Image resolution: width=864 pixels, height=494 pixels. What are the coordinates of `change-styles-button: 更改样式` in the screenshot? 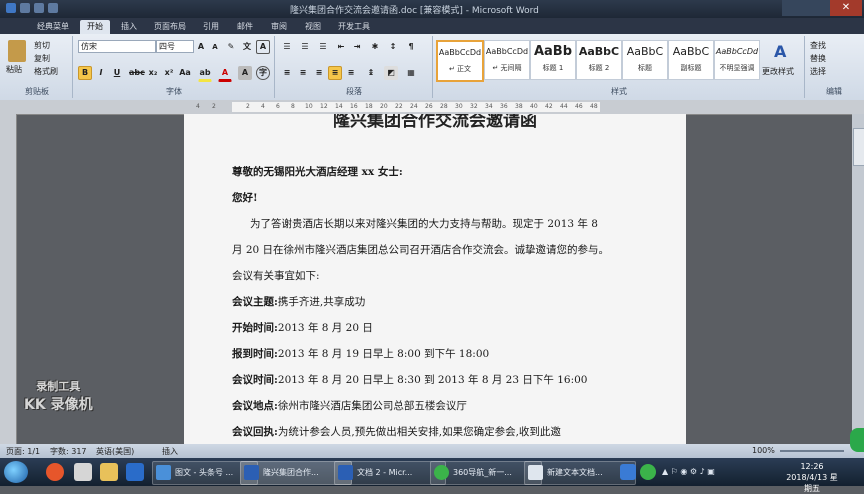 It's located at (778, 71).